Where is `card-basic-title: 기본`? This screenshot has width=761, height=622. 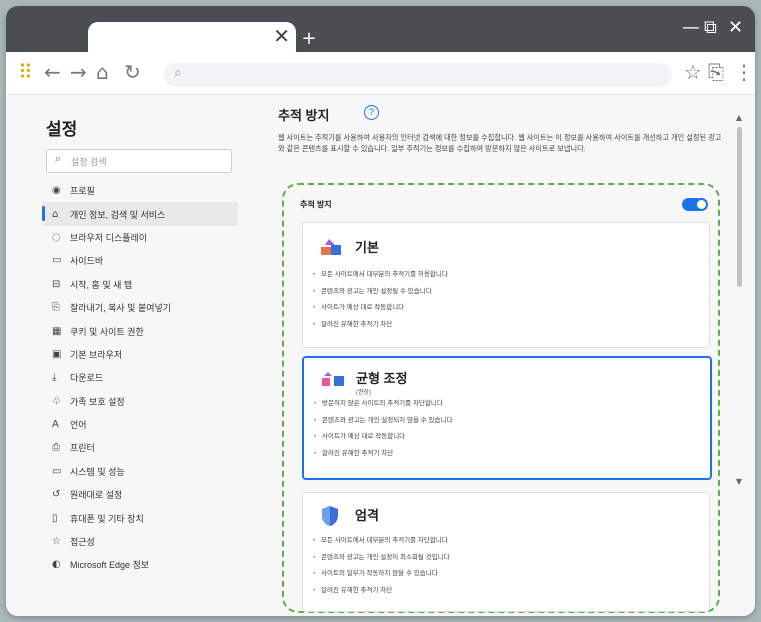
card-basic-title: 기본 is located at coordinates (367, 247).